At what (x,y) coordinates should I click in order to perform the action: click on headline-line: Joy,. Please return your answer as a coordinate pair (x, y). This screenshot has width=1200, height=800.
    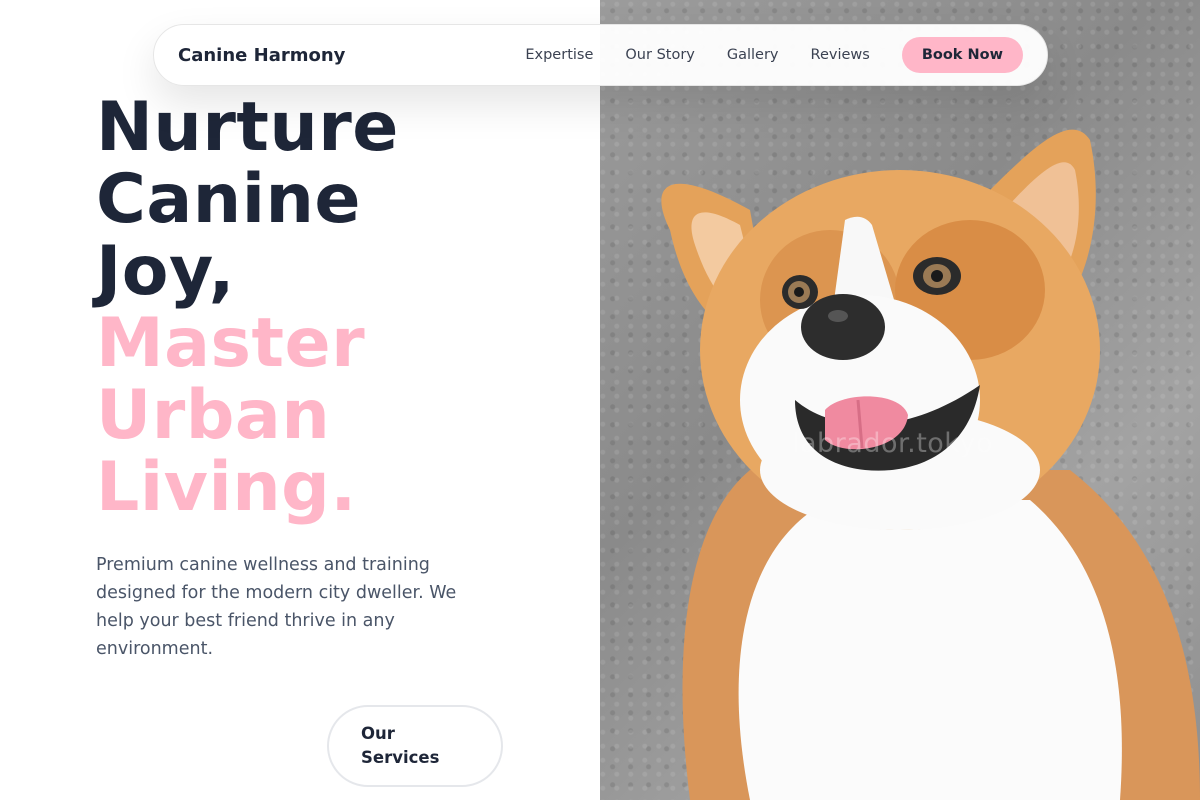
    Looking at the image, I should click on (165, 271).